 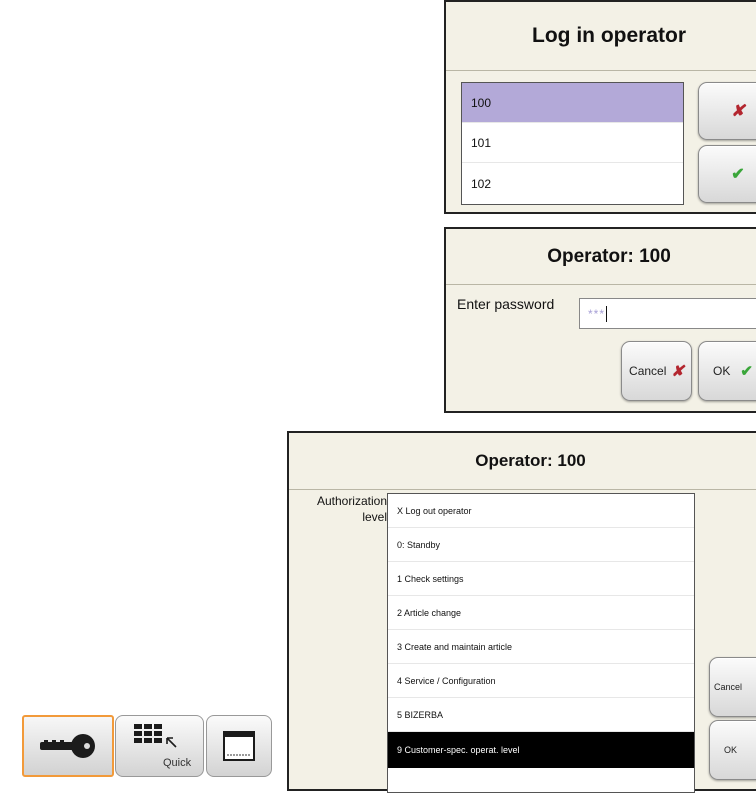 What do you see at coordinates (541, 647) in the screenshot?
I see `authorization-level-row: 3 Create and maintain article` at bounding box center [541, 647].